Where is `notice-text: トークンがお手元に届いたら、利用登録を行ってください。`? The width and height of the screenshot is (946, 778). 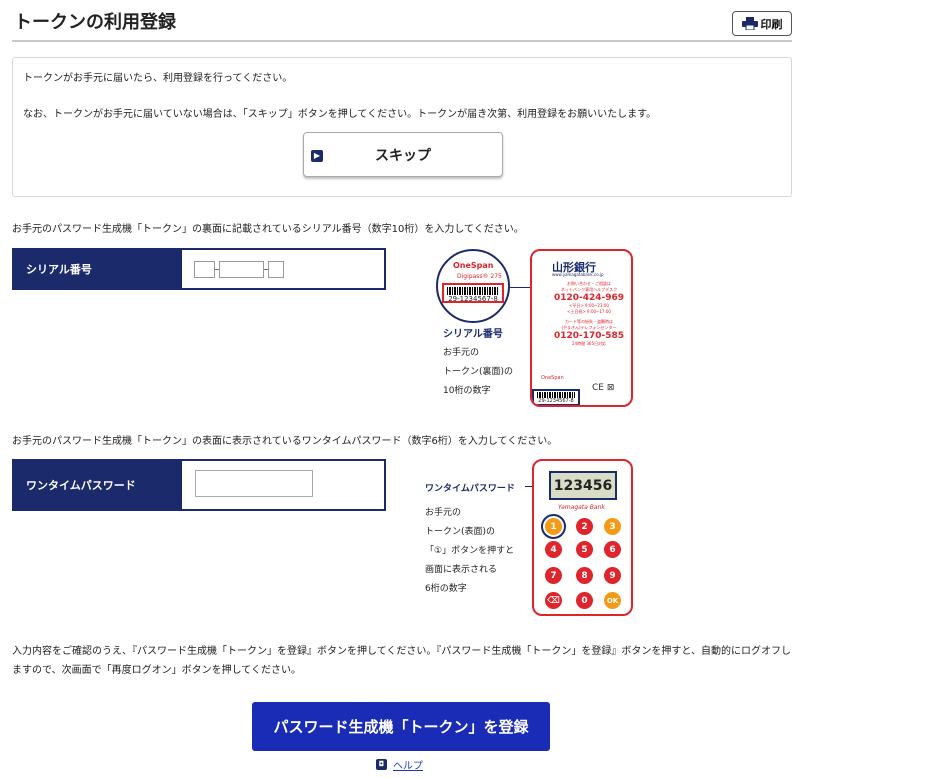
notice-text: トークンがお手元に届いたら、利用登録を行ってください。 is located at coordinates (158, 78).